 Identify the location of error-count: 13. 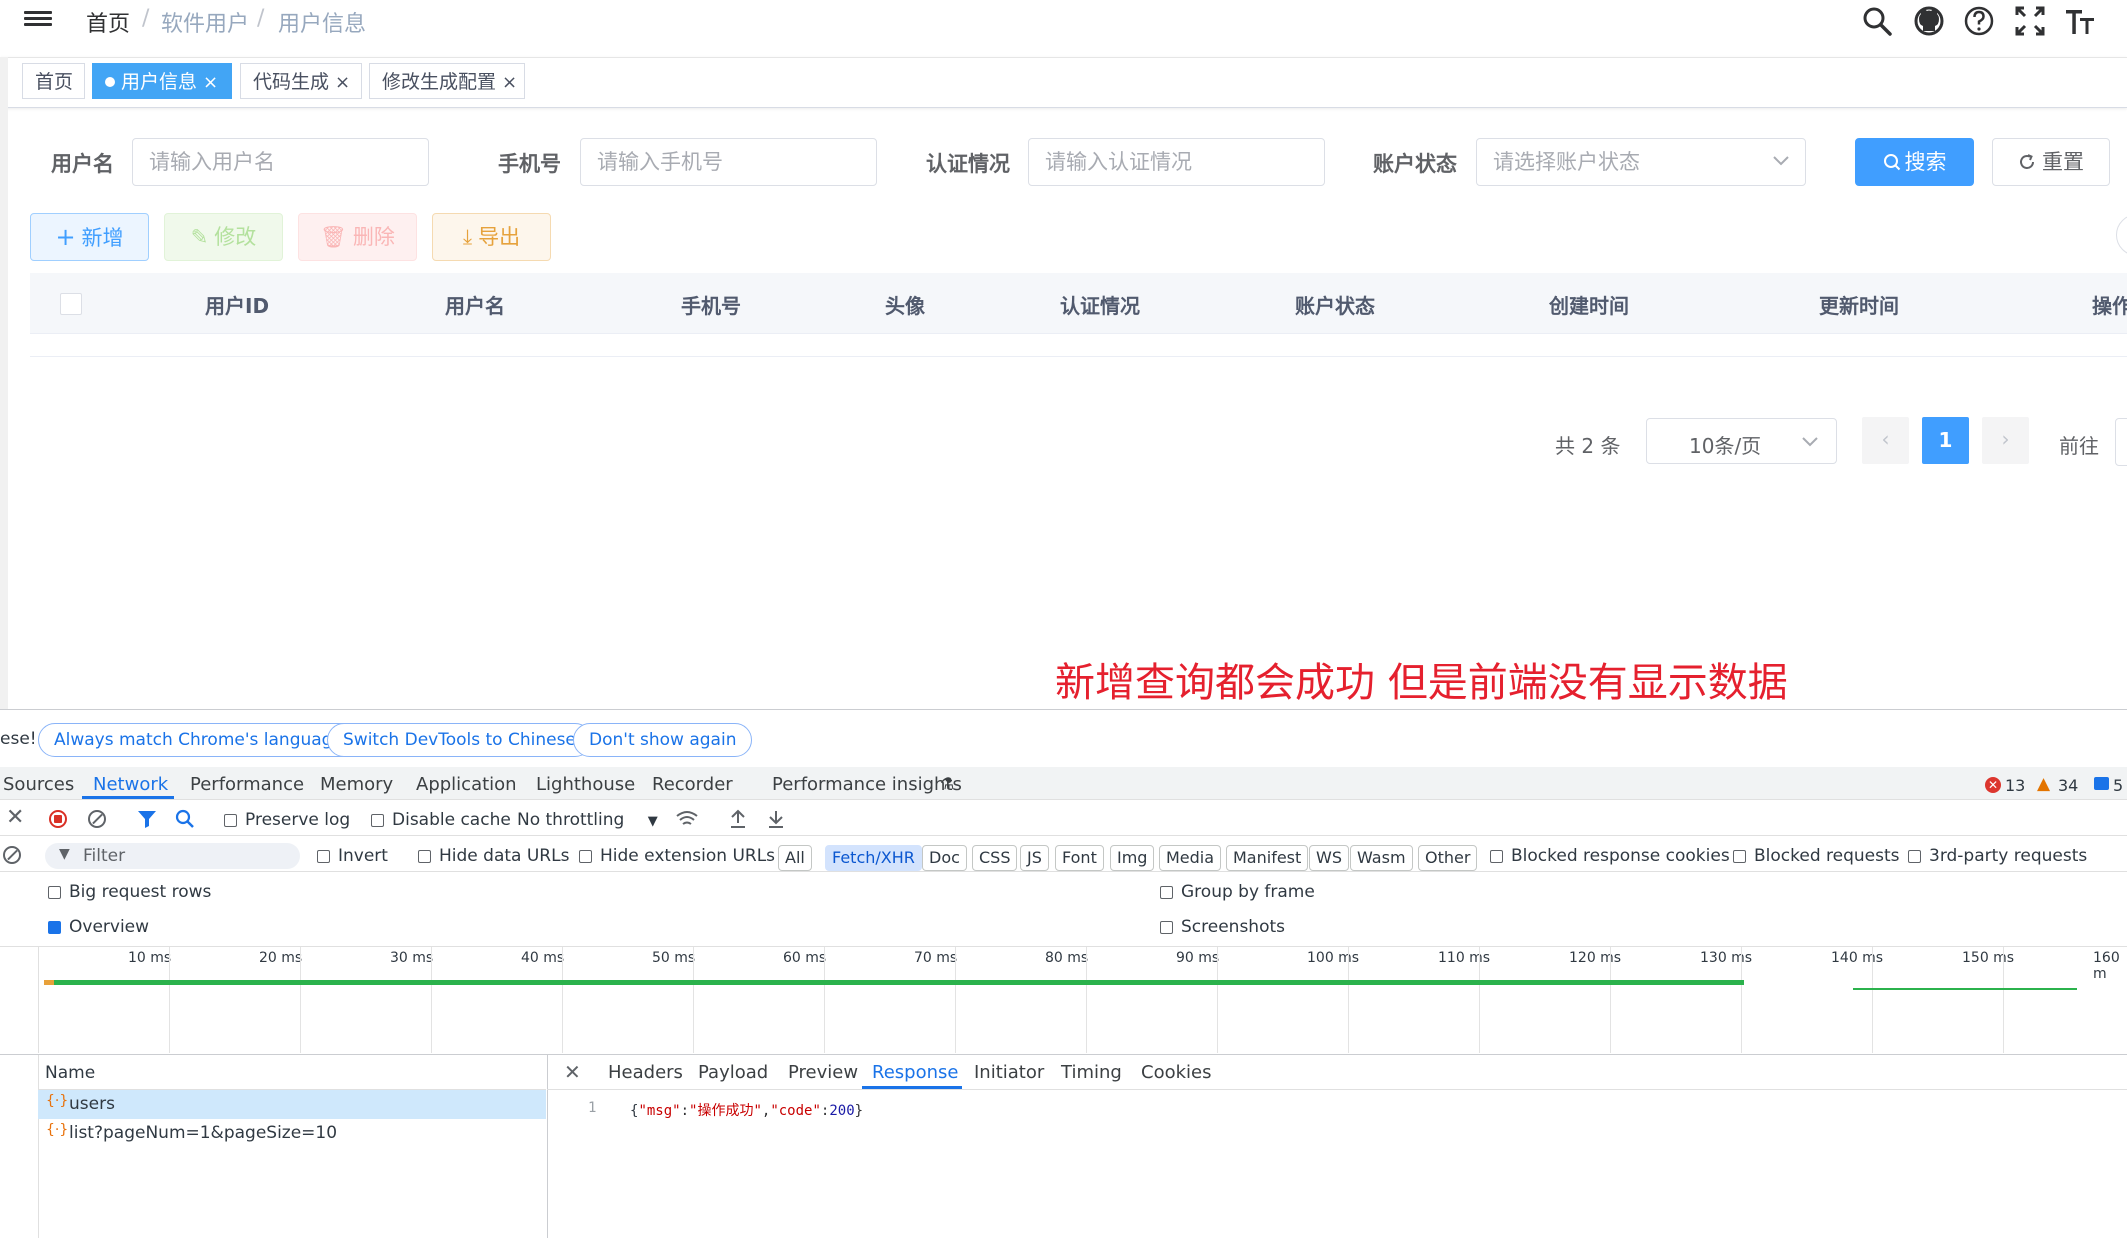
(2015, 785).